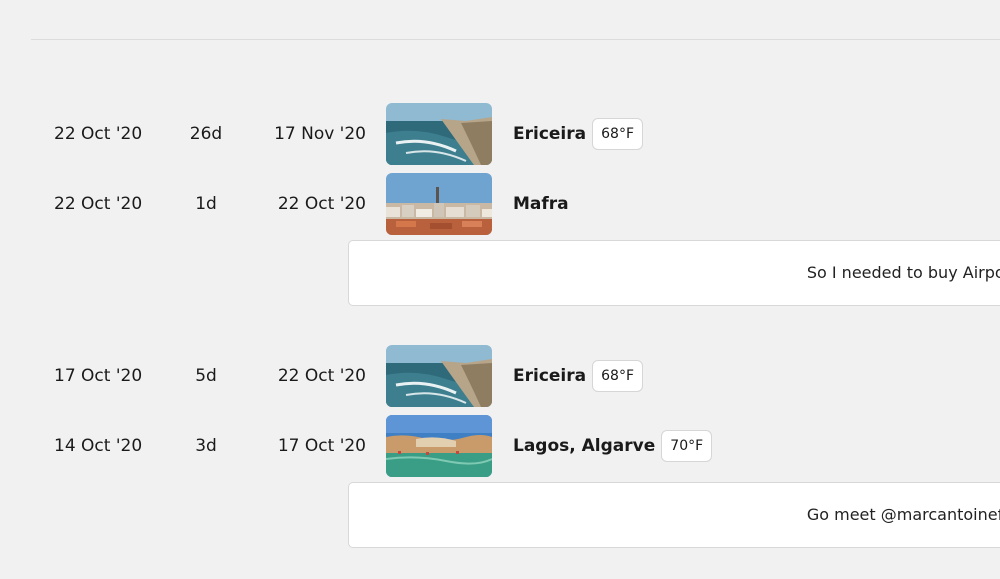  Describe the element at coordinates (500, 134) in the screenshot. I see `trip-row: 22 Oct '20 26d 17 Nov '20 Ericeira 68°F` at that location.